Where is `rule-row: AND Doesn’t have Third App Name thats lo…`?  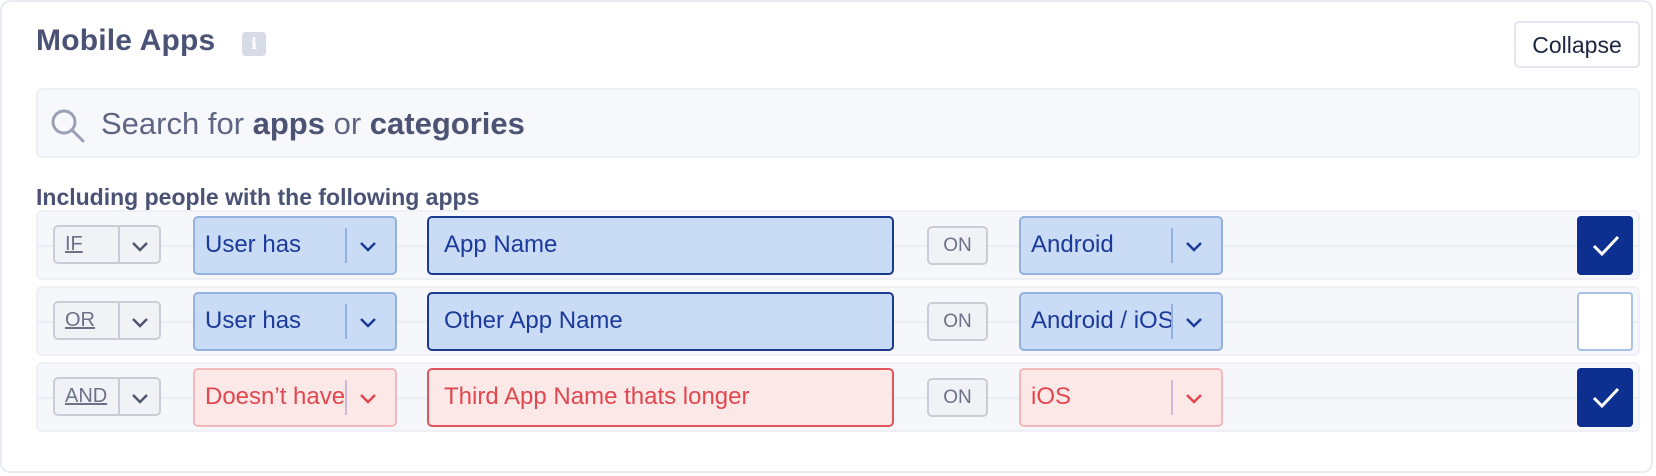 rule-row: AND Doesn’t have Third App Name thats lo… is located at coordinates (838, 397).